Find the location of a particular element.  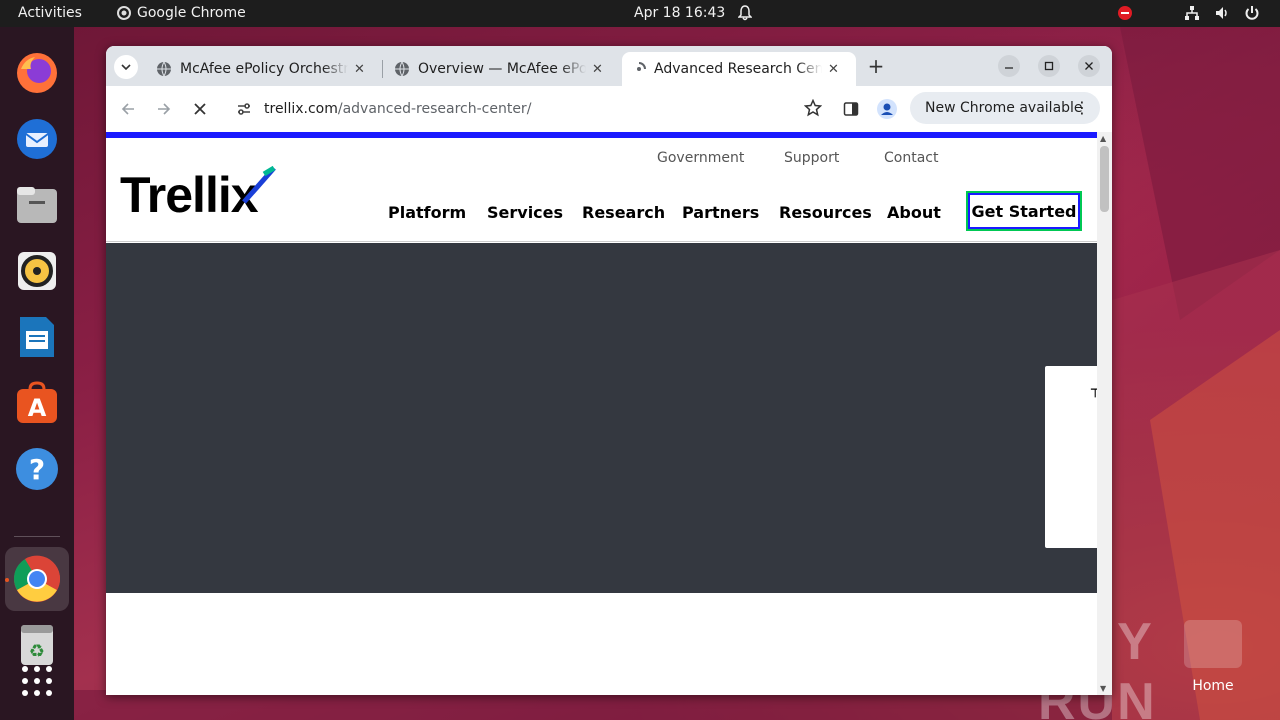

network-icon is located at coordinates (1192, 13).